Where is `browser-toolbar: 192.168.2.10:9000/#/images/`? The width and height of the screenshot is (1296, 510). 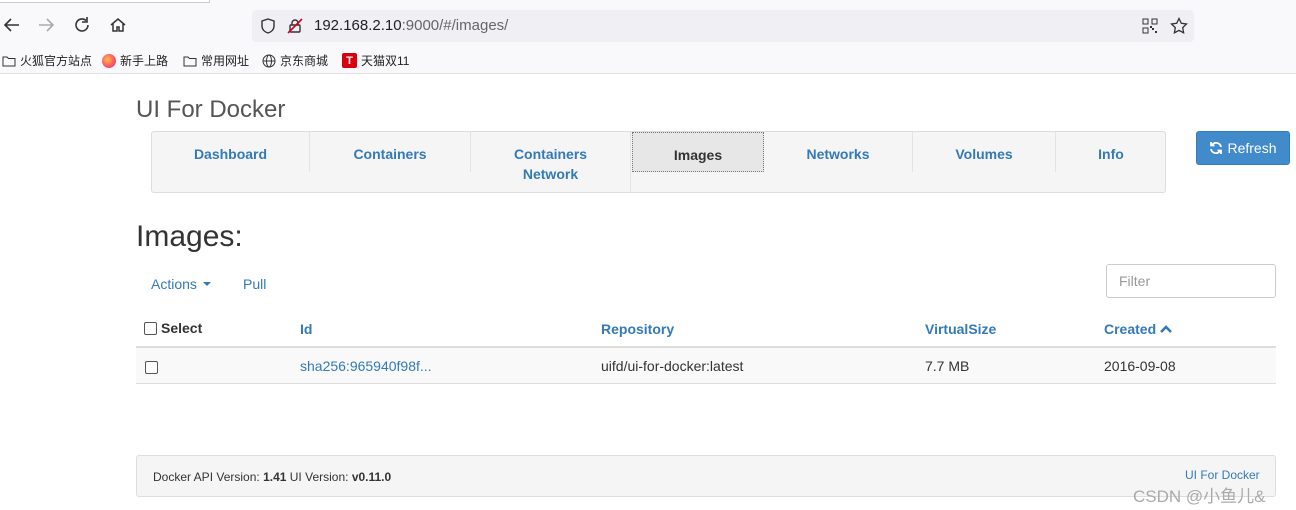 browser-toolbar: 192.168.2.10:9000/#/images/ is located at coordinates (648, 23).